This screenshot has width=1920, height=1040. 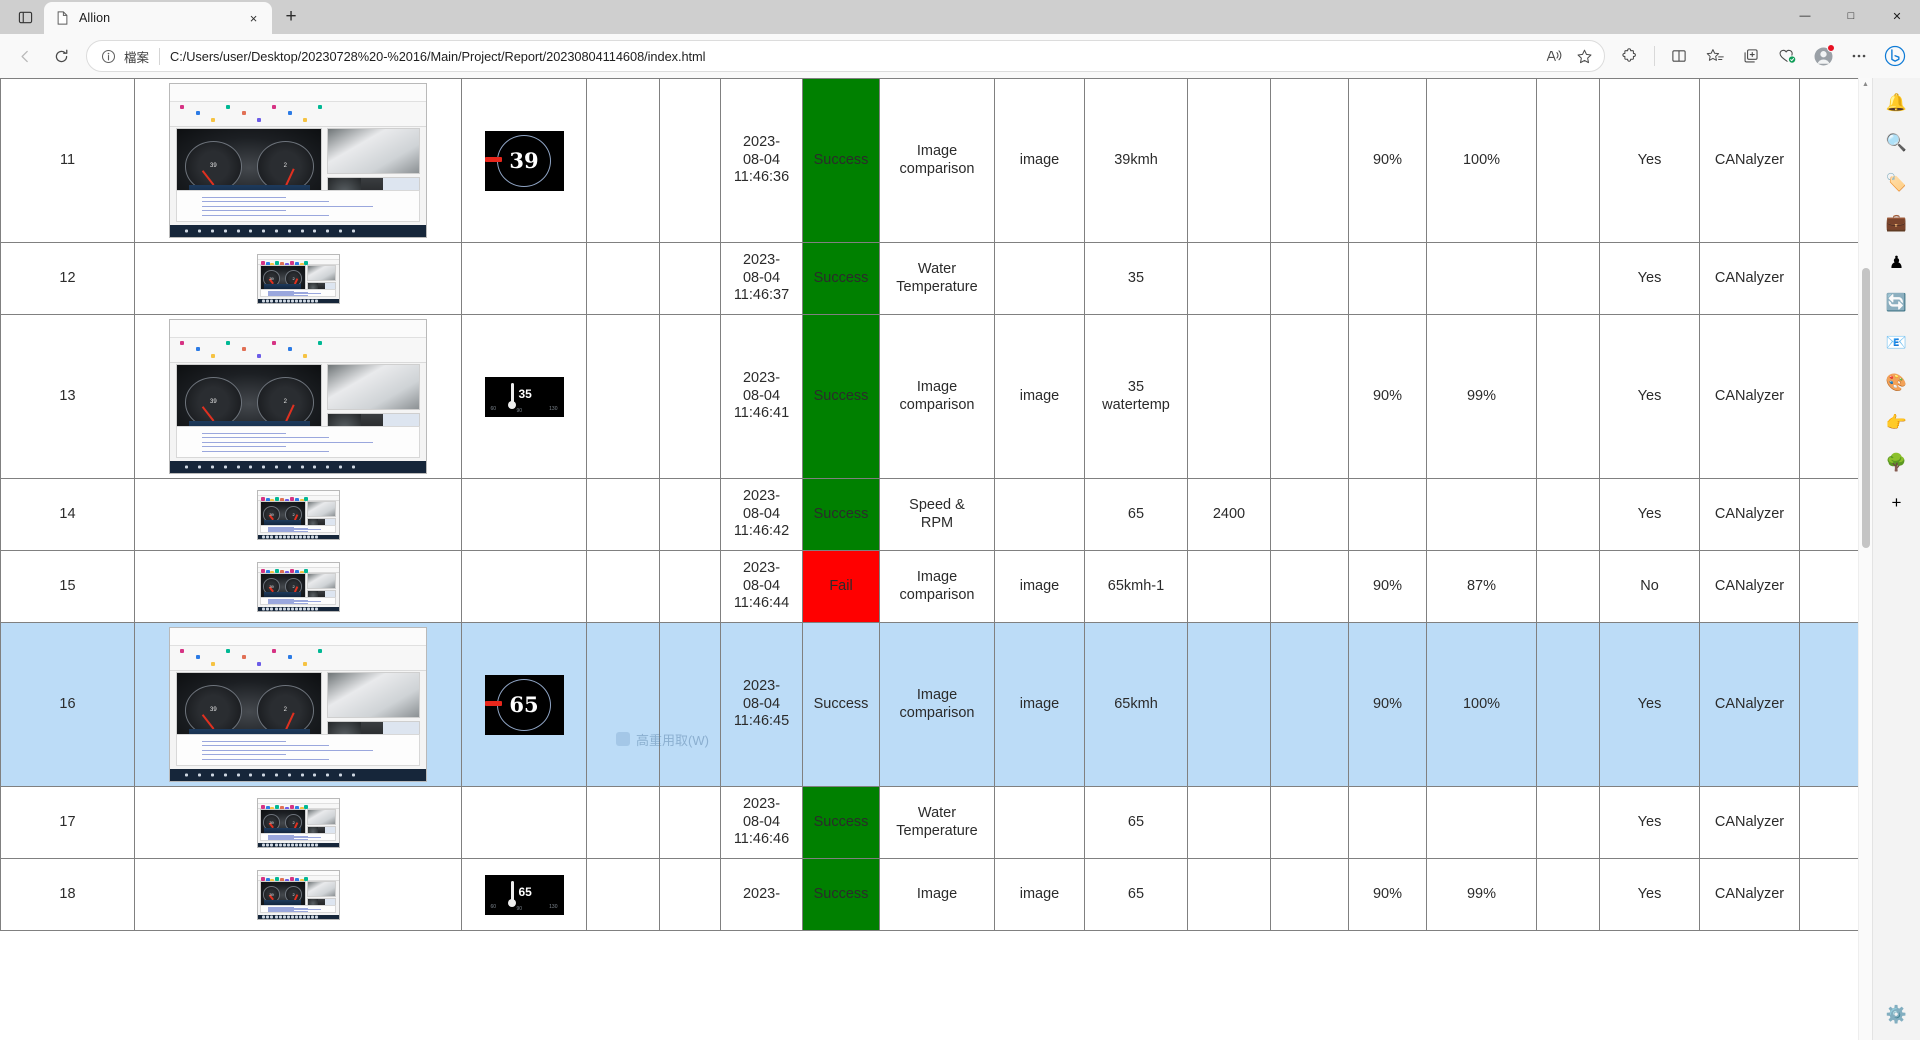 What do you see at coordinates (1865, 84) in the screenshot?
I see `scroll-up-arrow: ▲` at bounding box center [1865, 84].